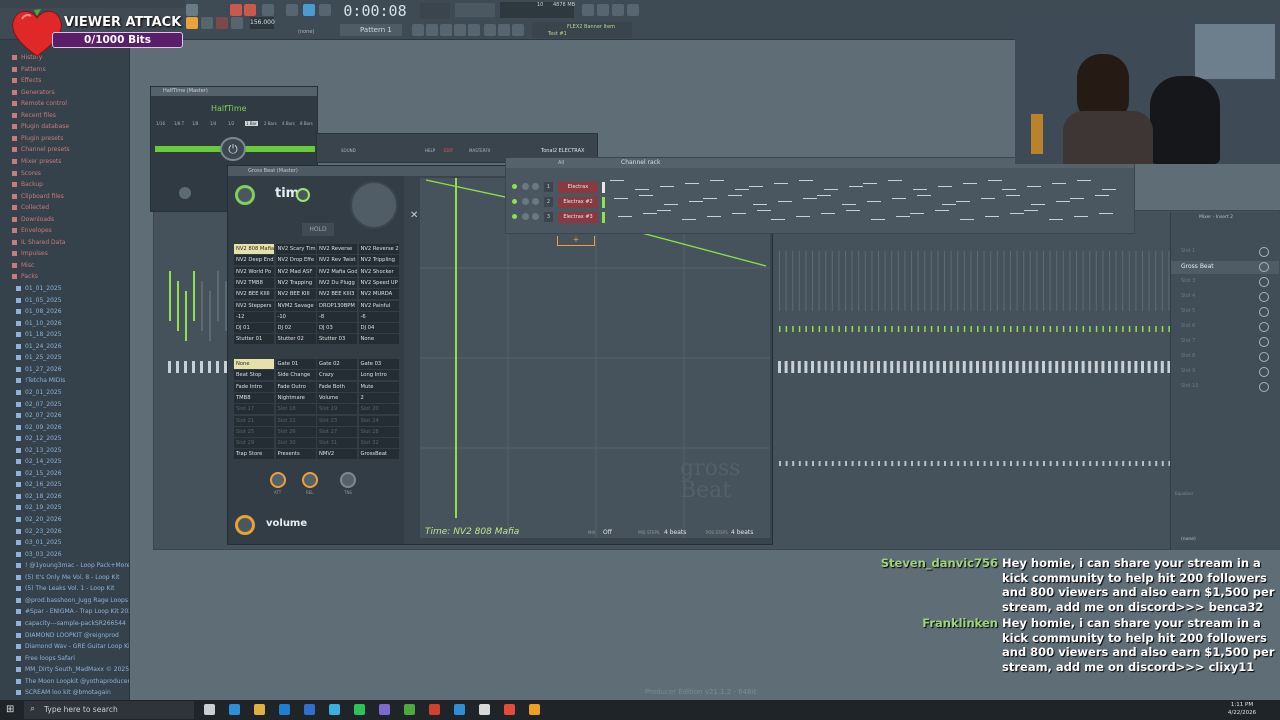 This screenshot has width=1280, height=720. What do you see at coordinates (1225, 297) in the screenshot?
I see `insert-slot: Slot 4` at bounding box center [1225, 297].